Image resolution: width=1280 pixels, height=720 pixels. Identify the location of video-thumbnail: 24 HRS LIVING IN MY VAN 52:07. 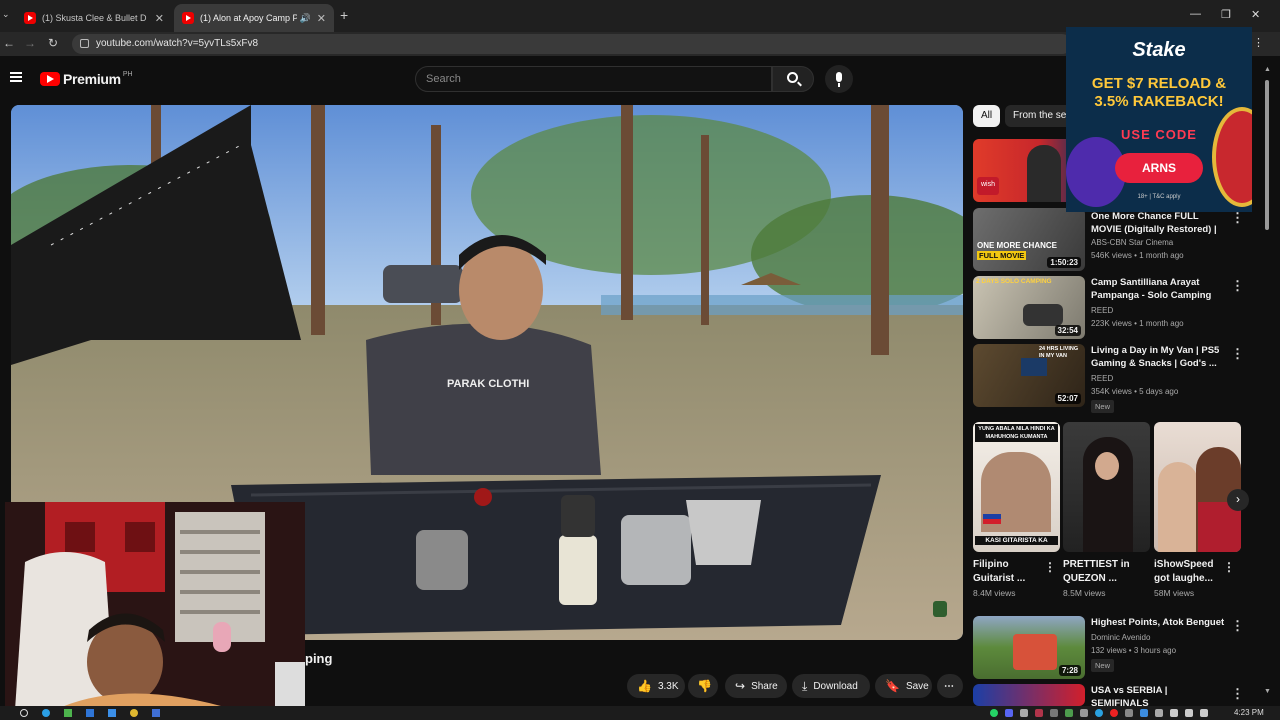
(1029, 375).